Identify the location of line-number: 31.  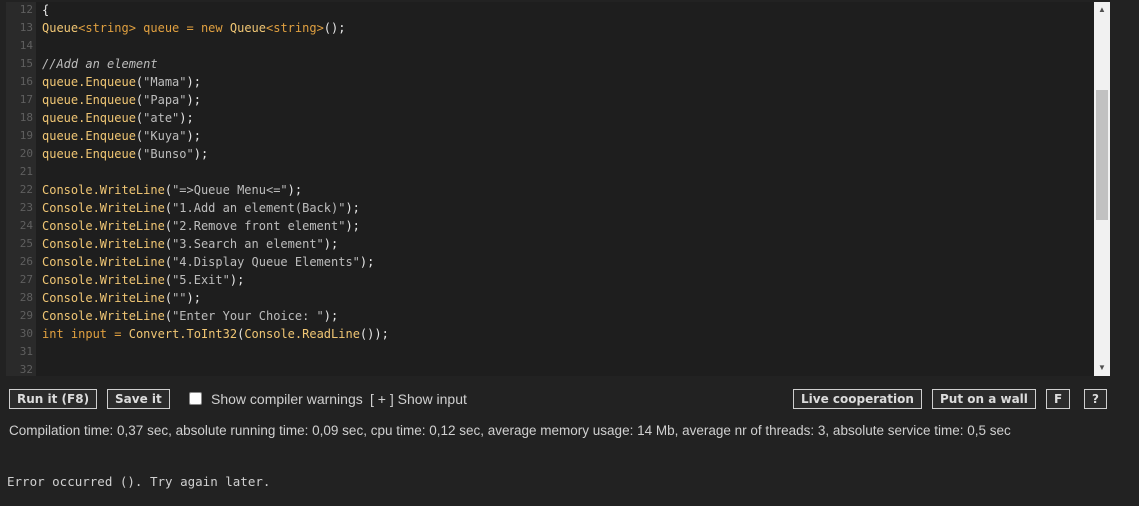
(26, 351).